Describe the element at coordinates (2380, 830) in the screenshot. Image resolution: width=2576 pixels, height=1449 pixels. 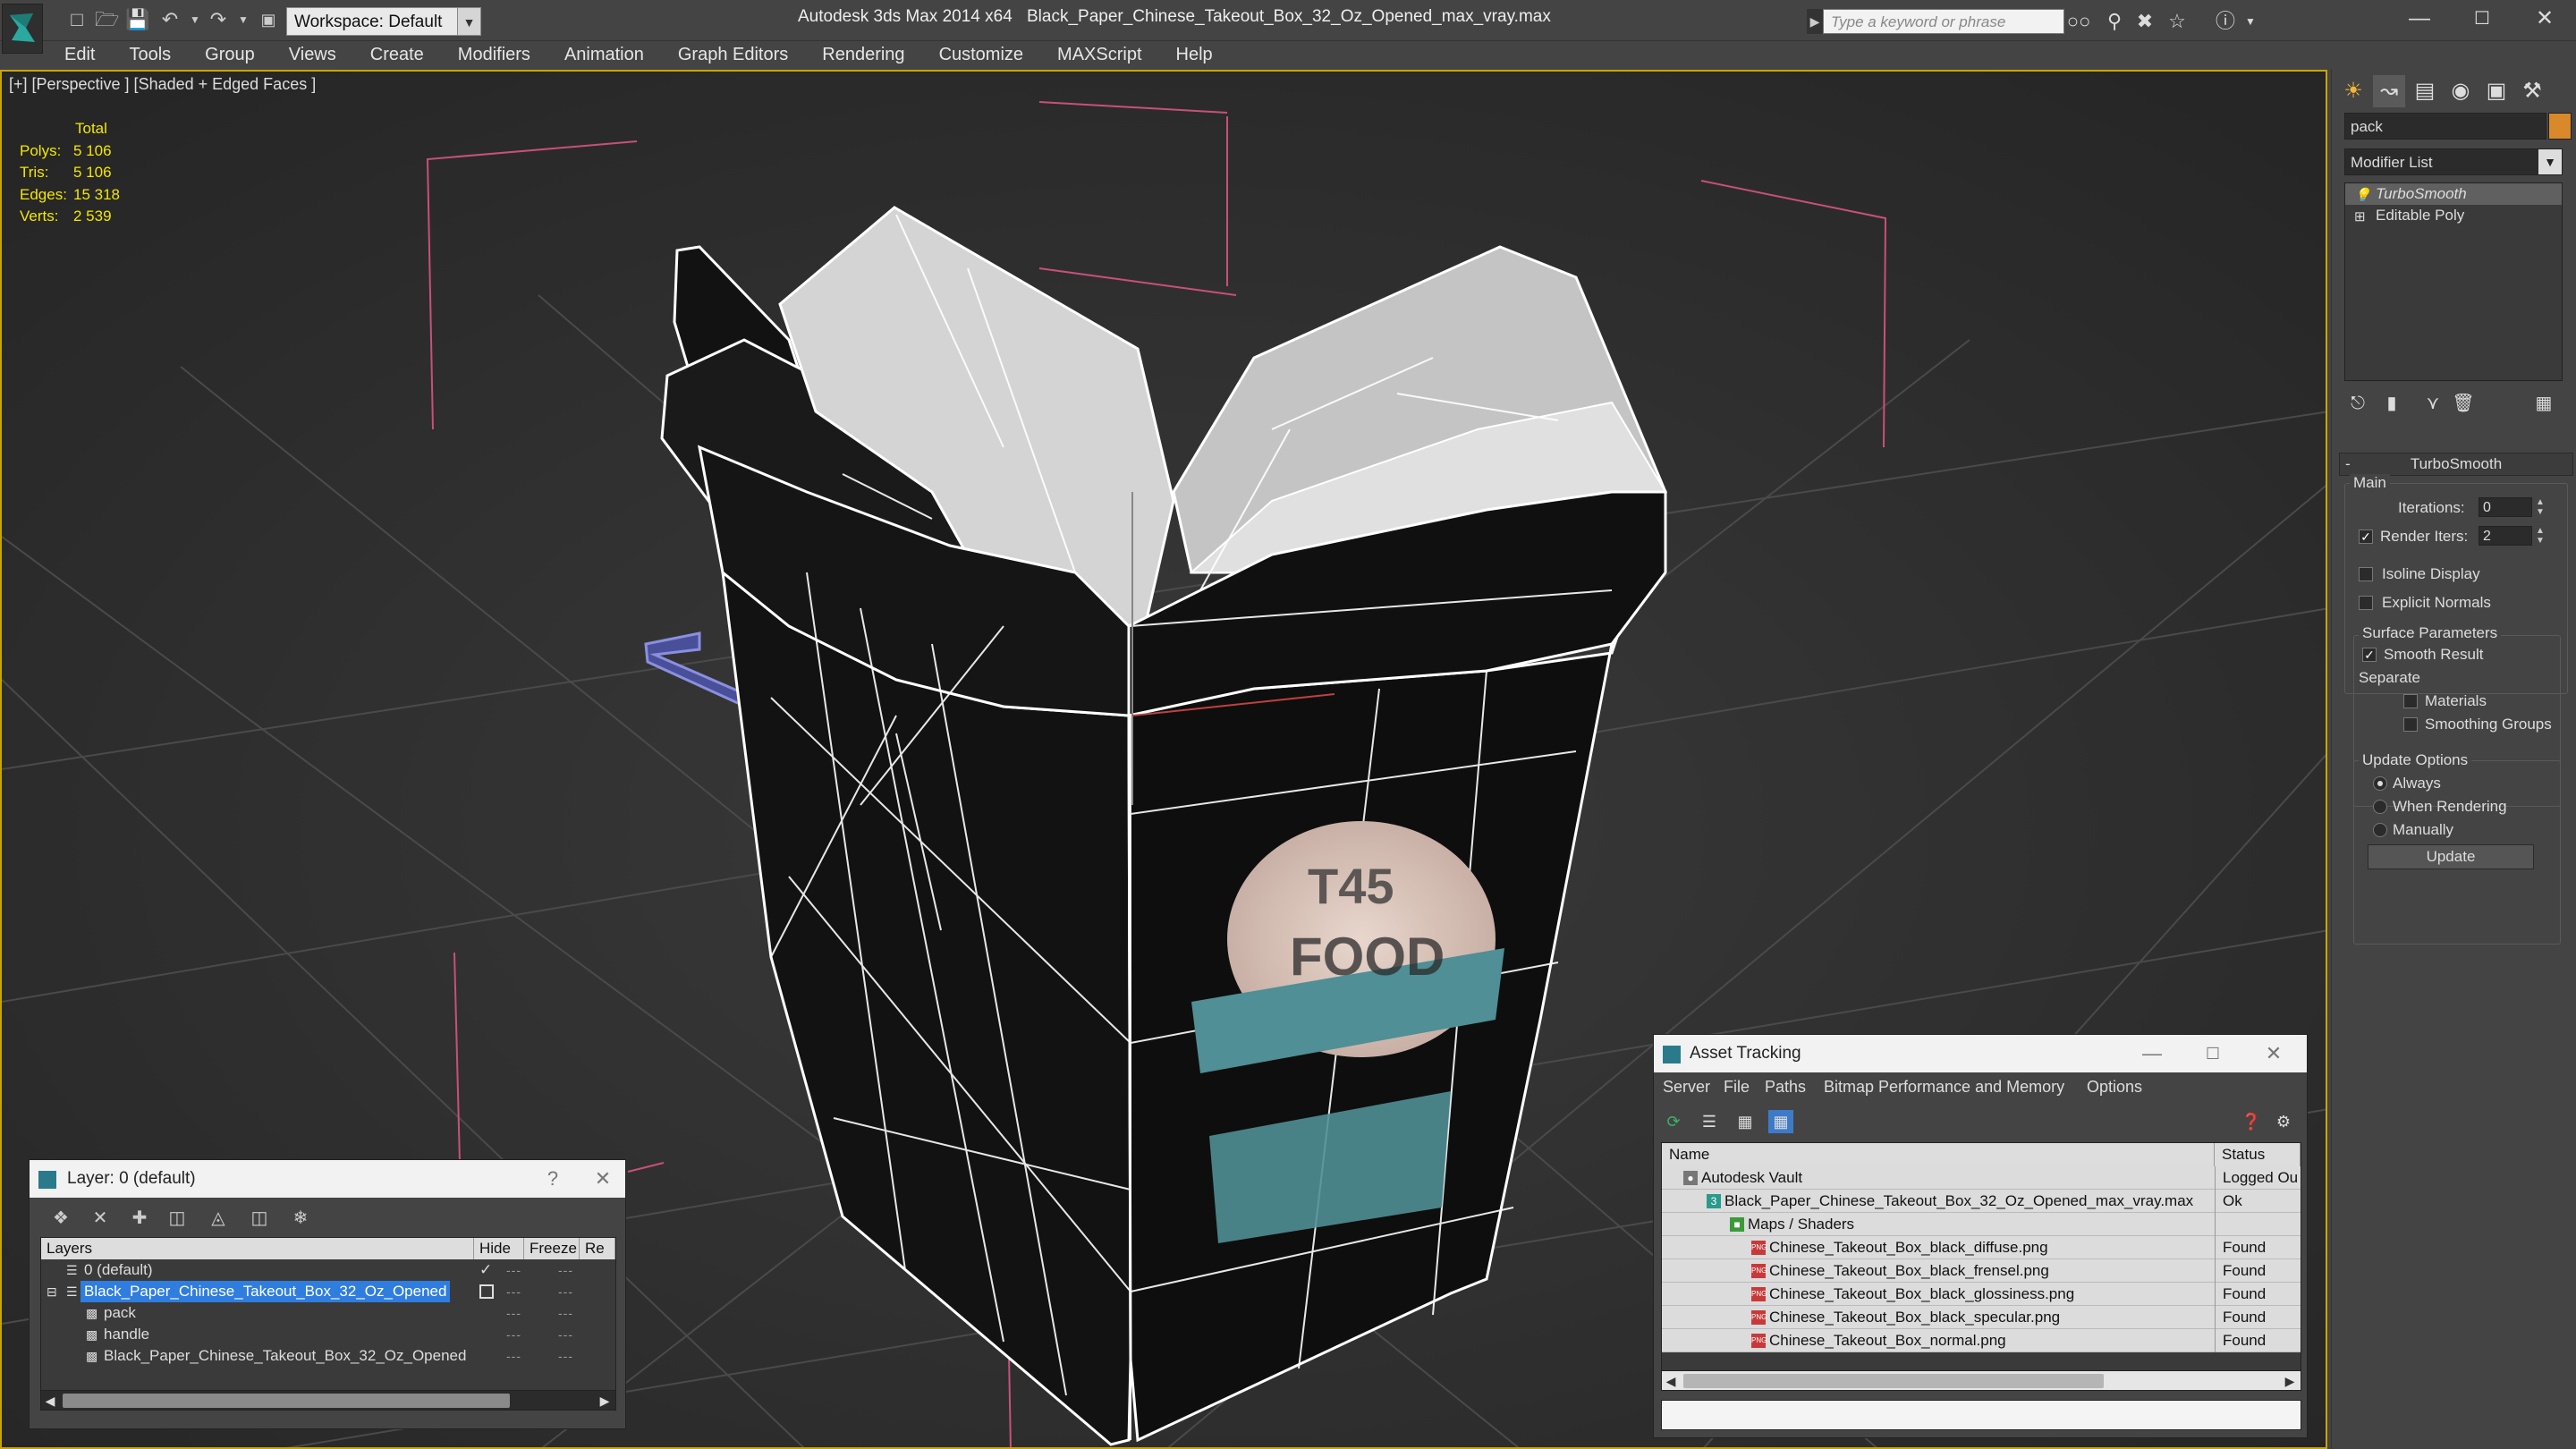
I see `manually-radio` at that location.